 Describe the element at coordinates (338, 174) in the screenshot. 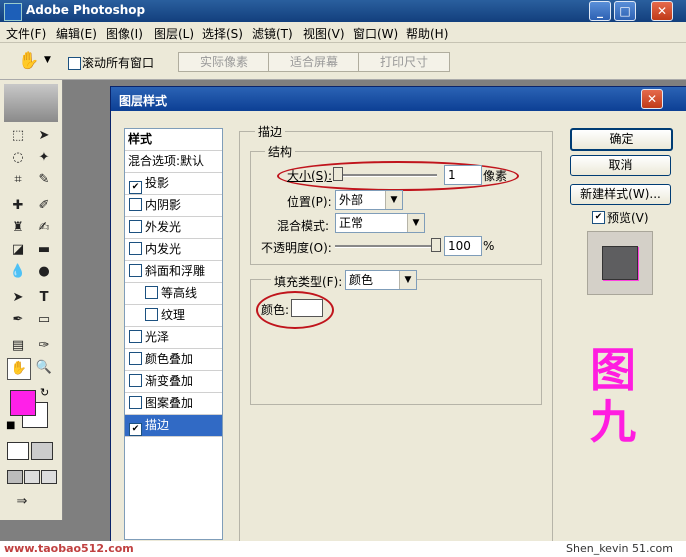

I see `size-slider-thumb` at that location.